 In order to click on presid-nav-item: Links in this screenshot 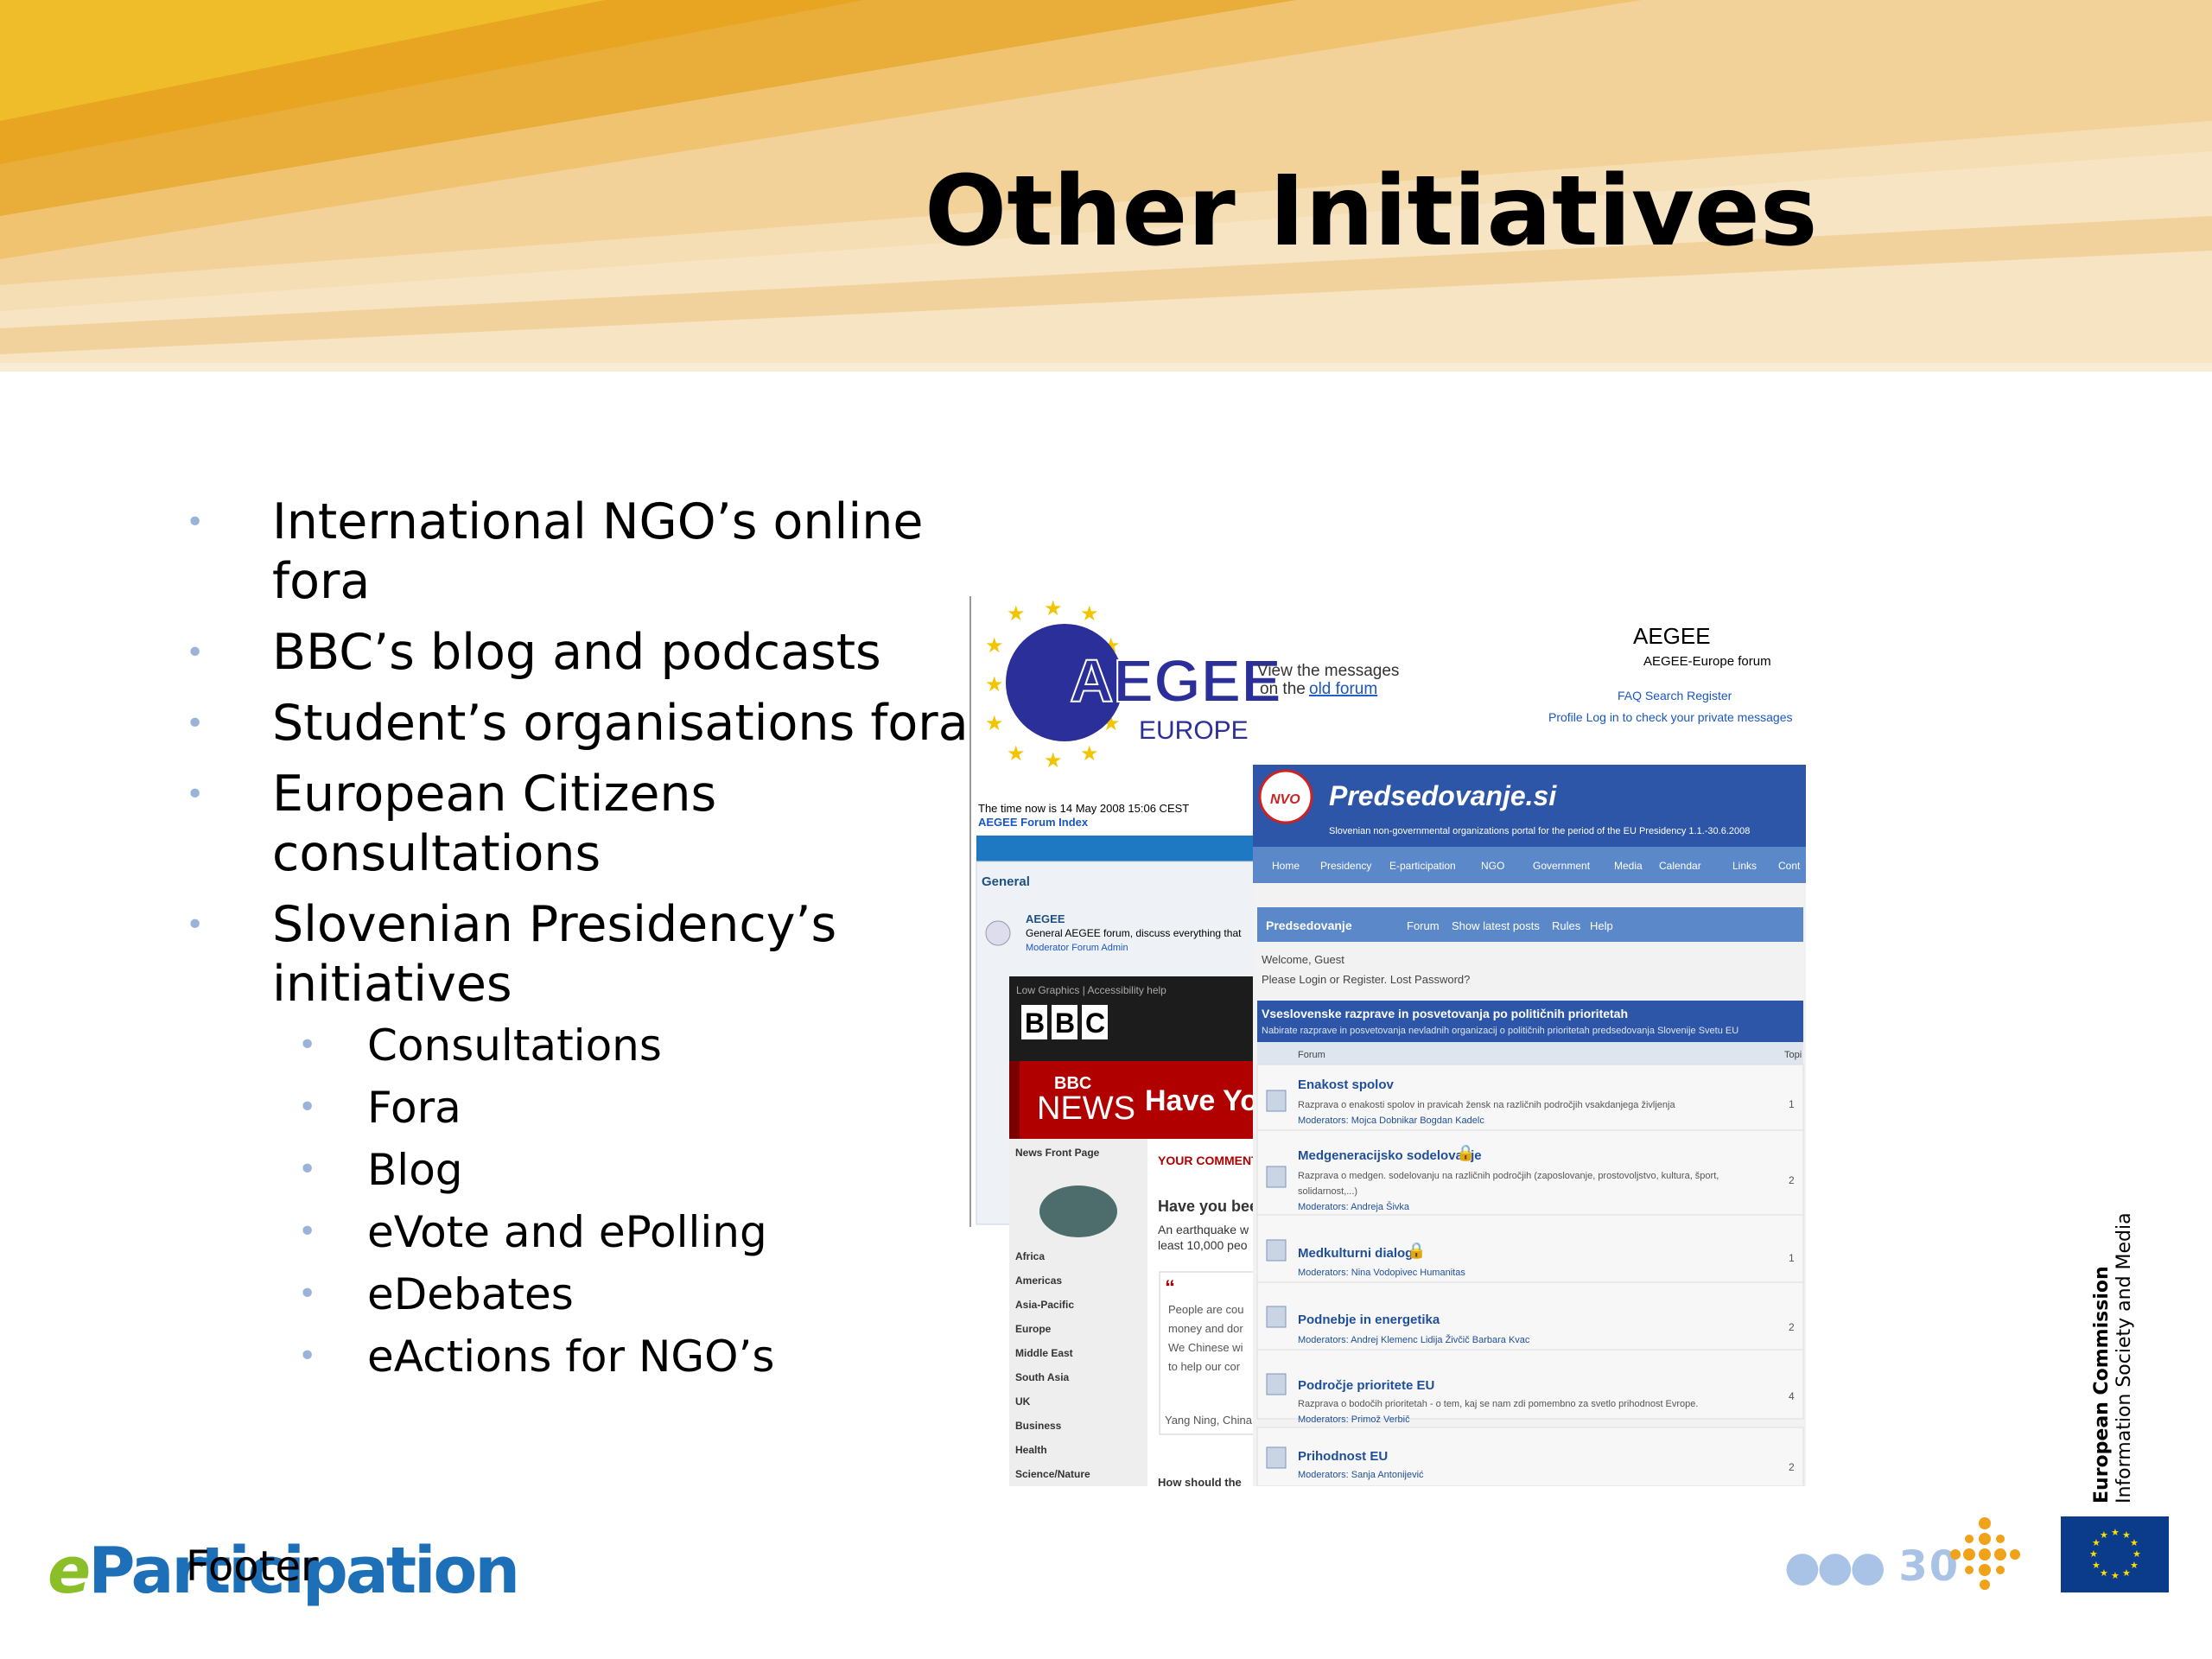, I will do `click(1744, 866)`.